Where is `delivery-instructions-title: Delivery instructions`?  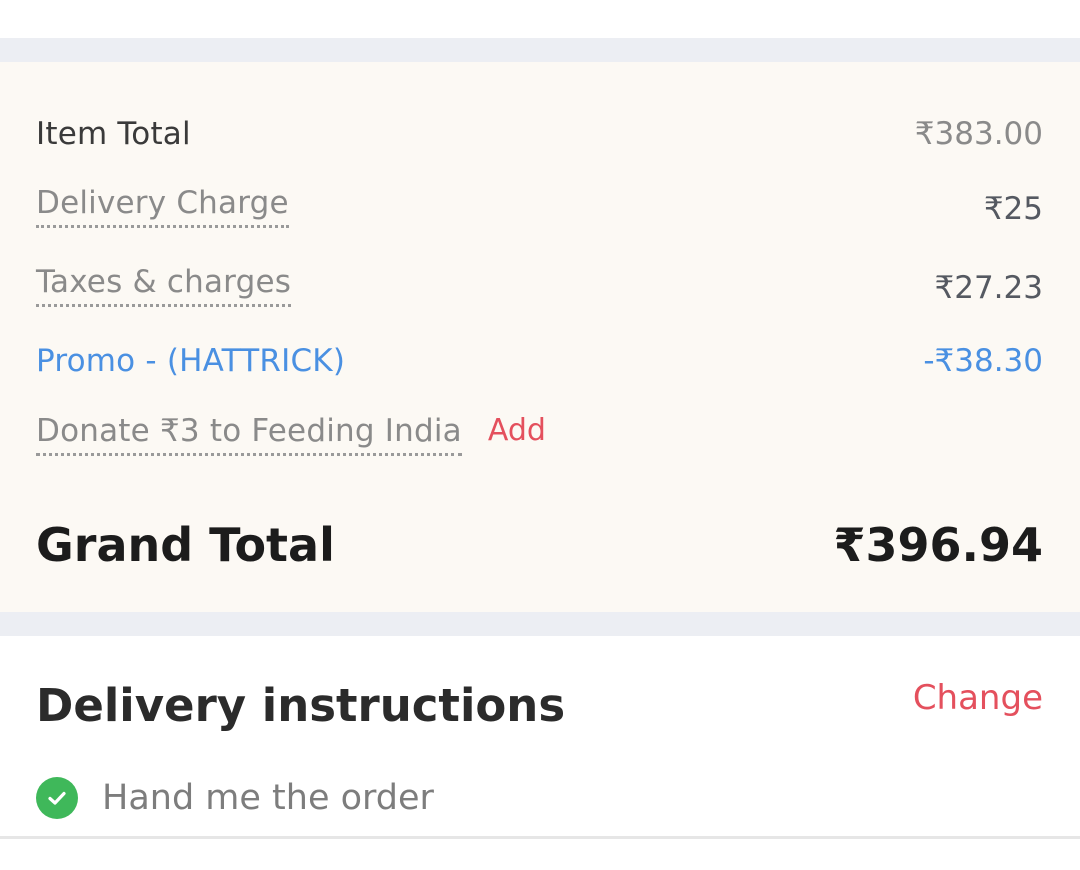
delivery-instructions-title: Delivery instructions is located at coordinates (301, 705).